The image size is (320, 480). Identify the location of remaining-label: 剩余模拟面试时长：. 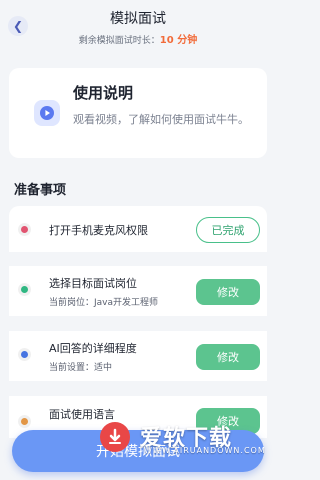
(119, 41).